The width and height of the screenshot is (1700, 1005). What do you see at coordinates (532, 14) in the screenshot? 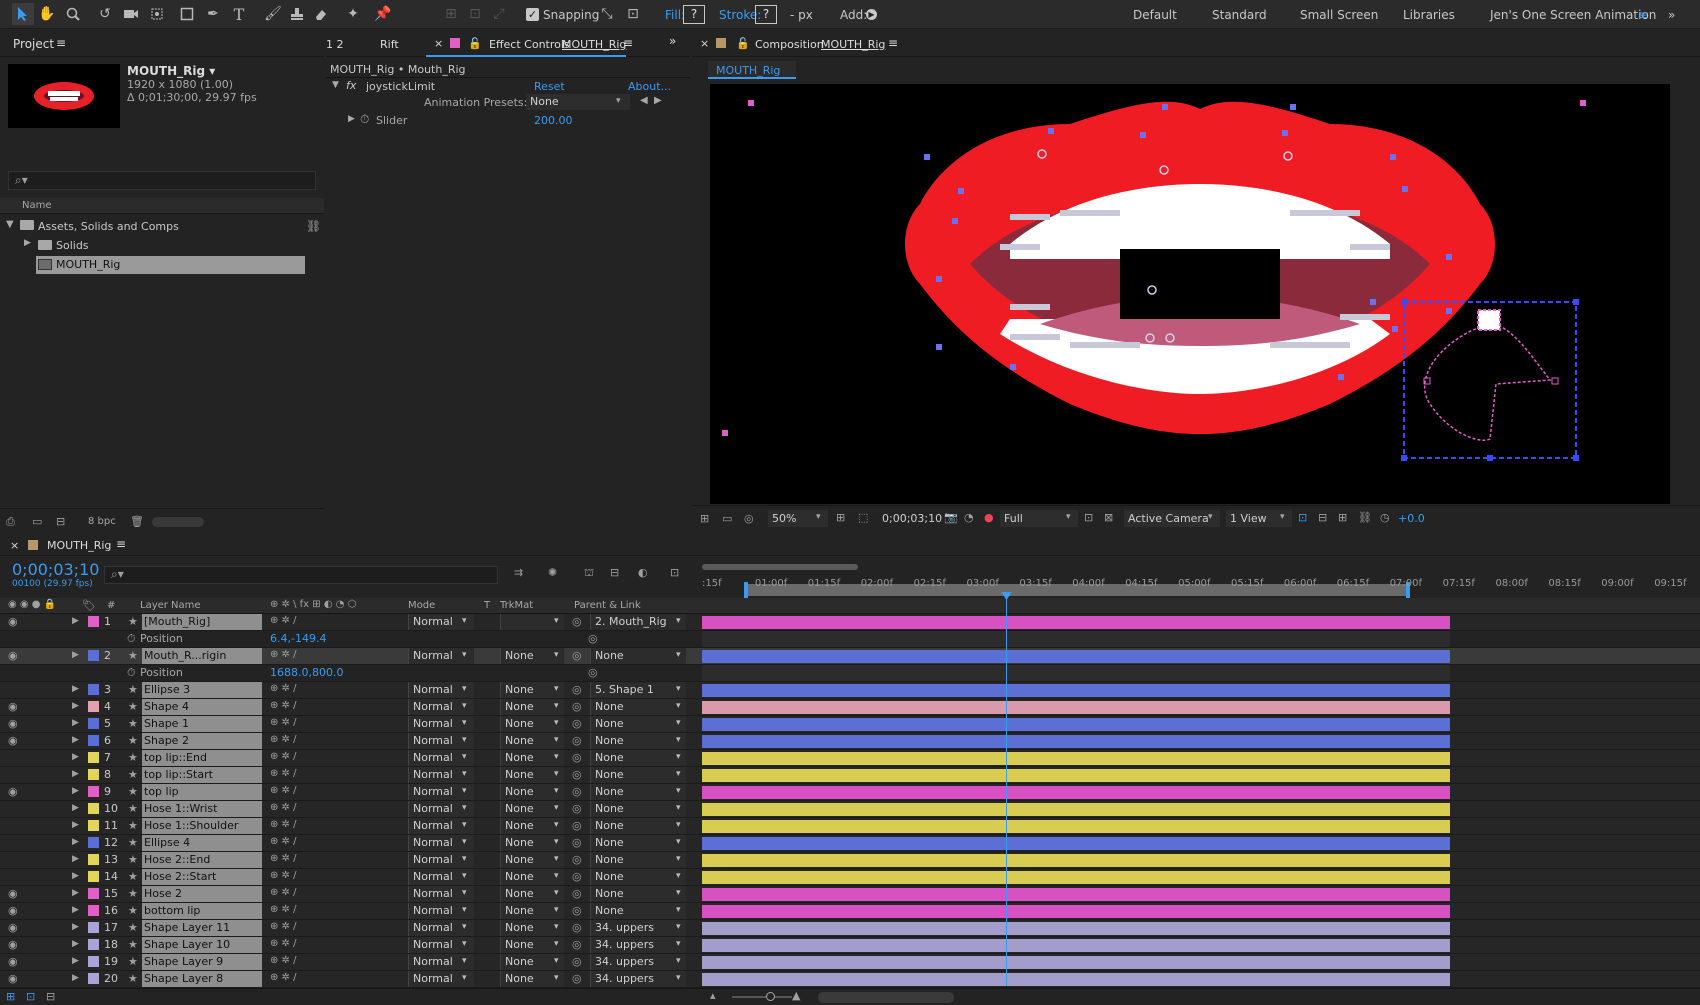
I see `snapping-checkbox: ✓` at bounding box center [532, 14].